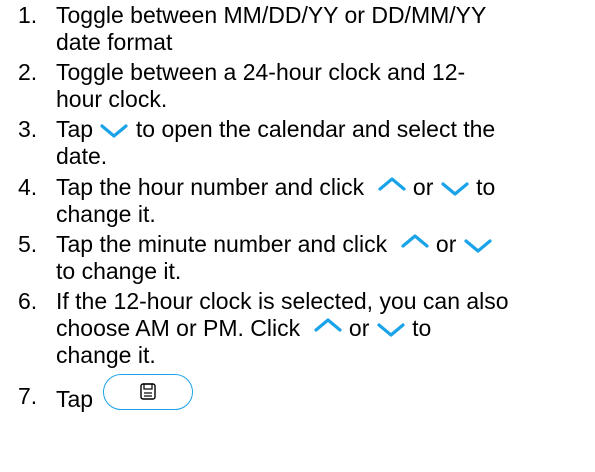  What do you see at coordinates (119, 271) in the screenshot?
I see `item-text: to change it.` at bounding box center [119, 271].